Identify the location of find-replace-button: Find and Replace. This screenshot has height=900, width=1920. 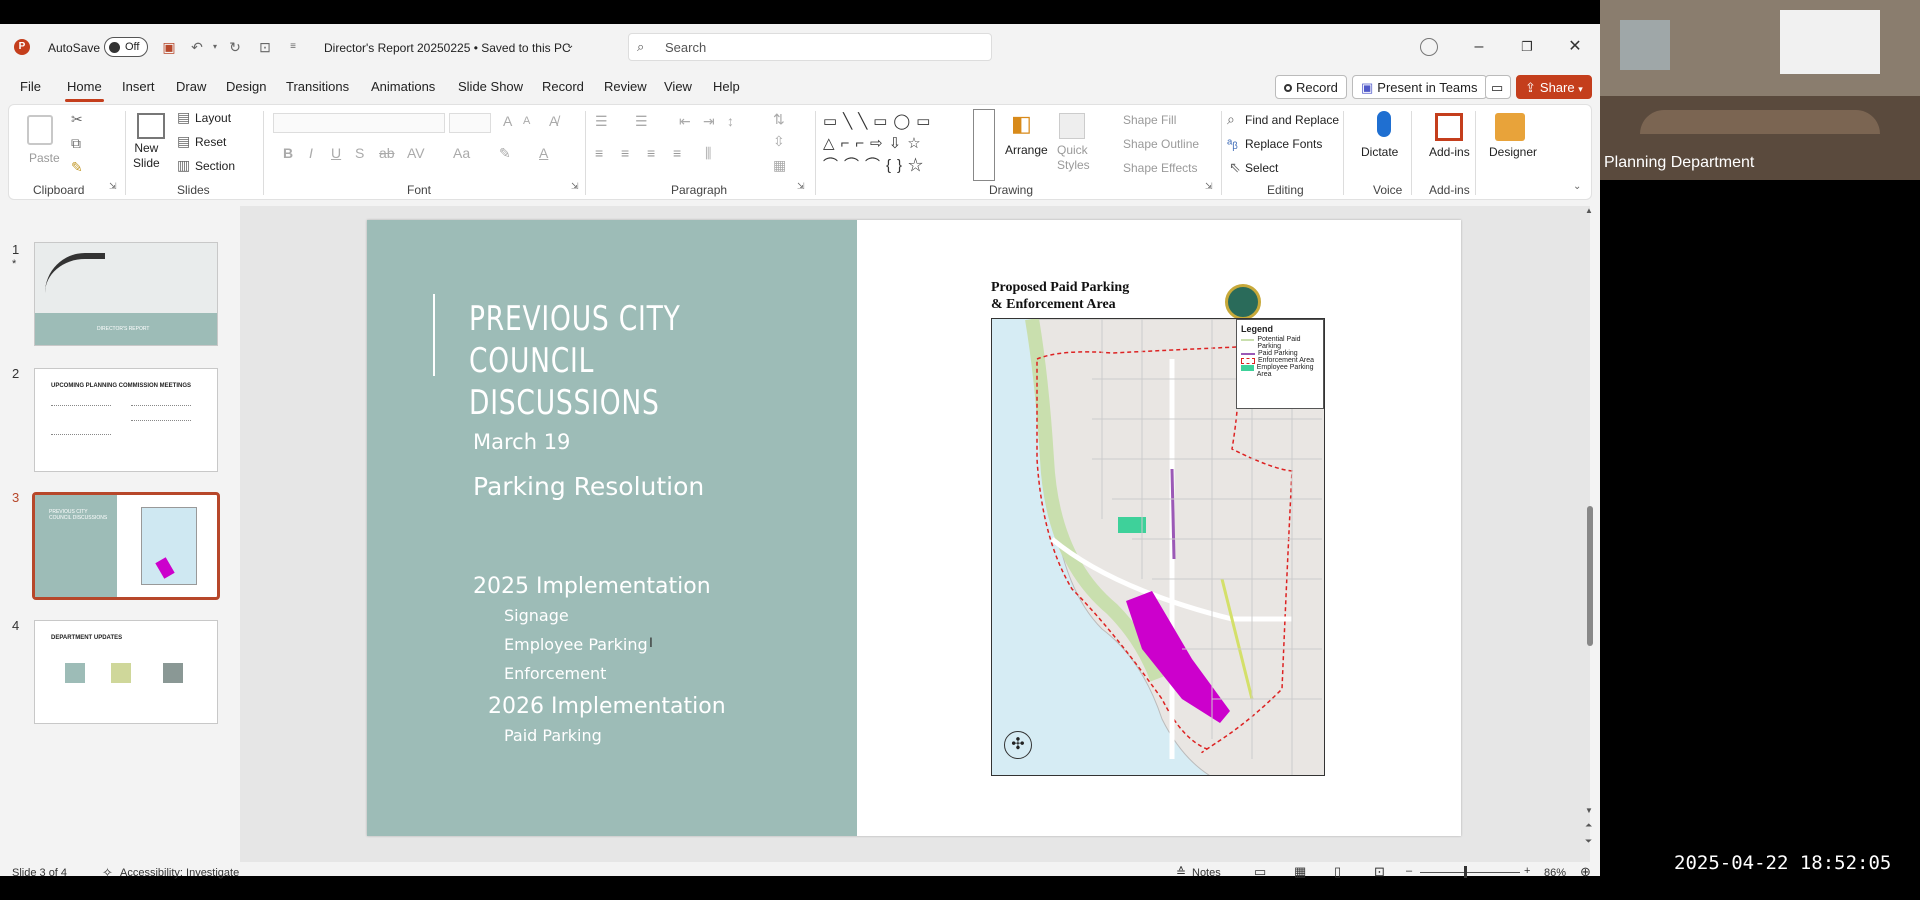
(1292, 120).